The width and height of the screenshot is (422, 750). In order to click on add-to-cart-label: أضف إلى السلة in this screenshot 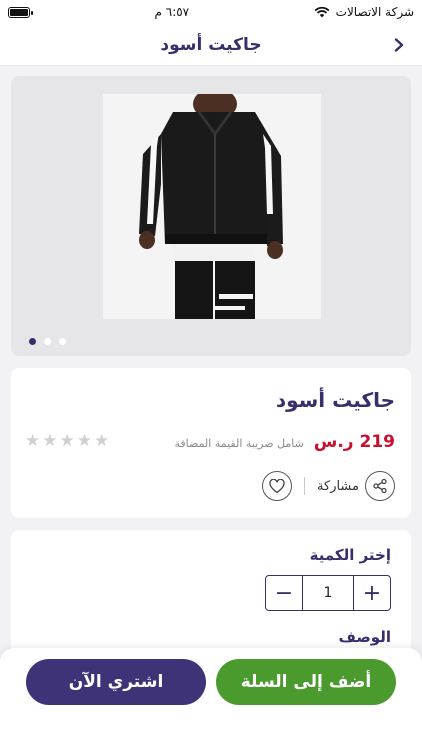, I will do `click(306, 682)`.